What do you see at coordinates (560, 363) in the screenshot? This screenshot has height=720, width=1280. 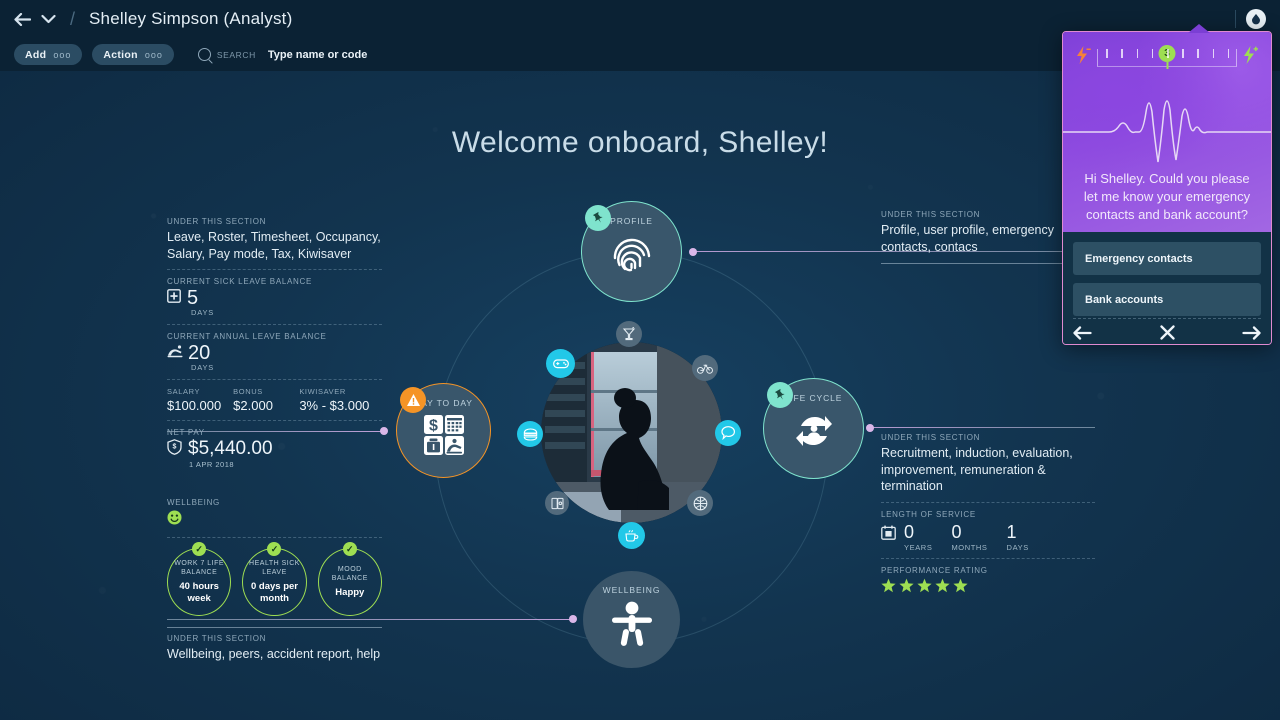 I see `gamepad-icon` at bounding box center [560, 363].